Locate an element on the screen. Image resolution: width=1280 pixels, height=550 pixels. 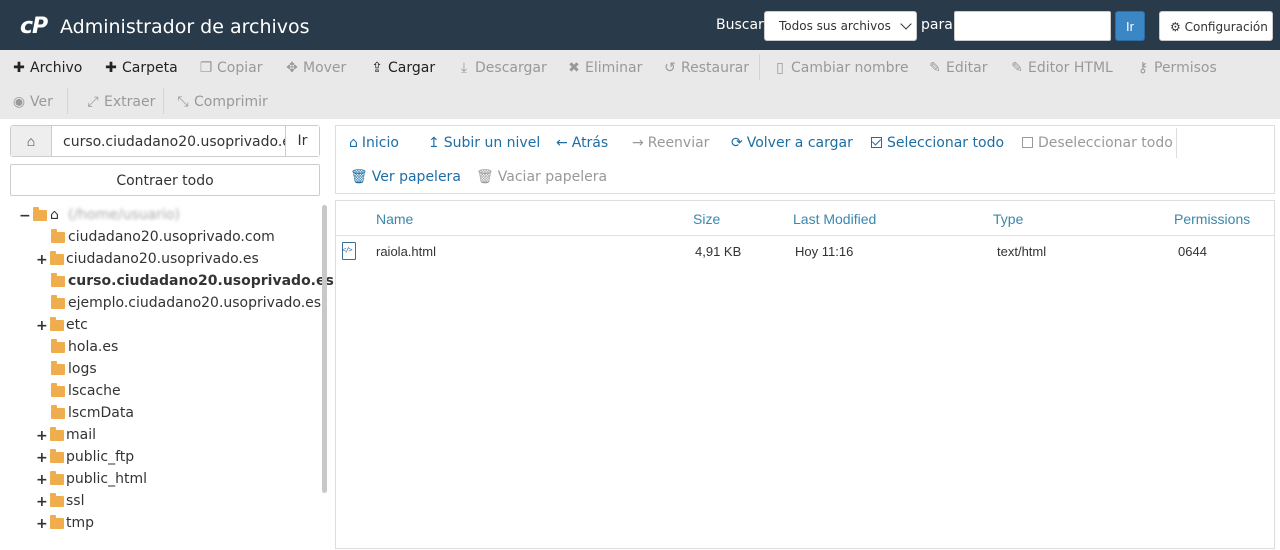
toolbar-button-label: Extraer is located at coordinates (130, 102).